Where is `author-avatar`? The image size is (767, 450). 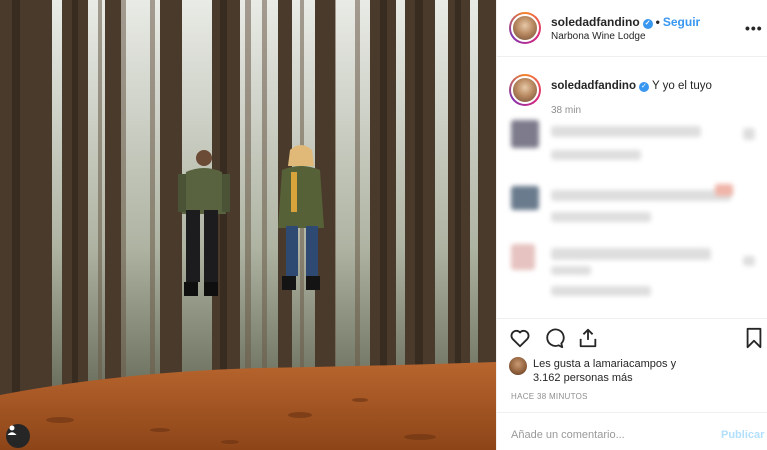
author-avatar is located at coordinates (525, 28).